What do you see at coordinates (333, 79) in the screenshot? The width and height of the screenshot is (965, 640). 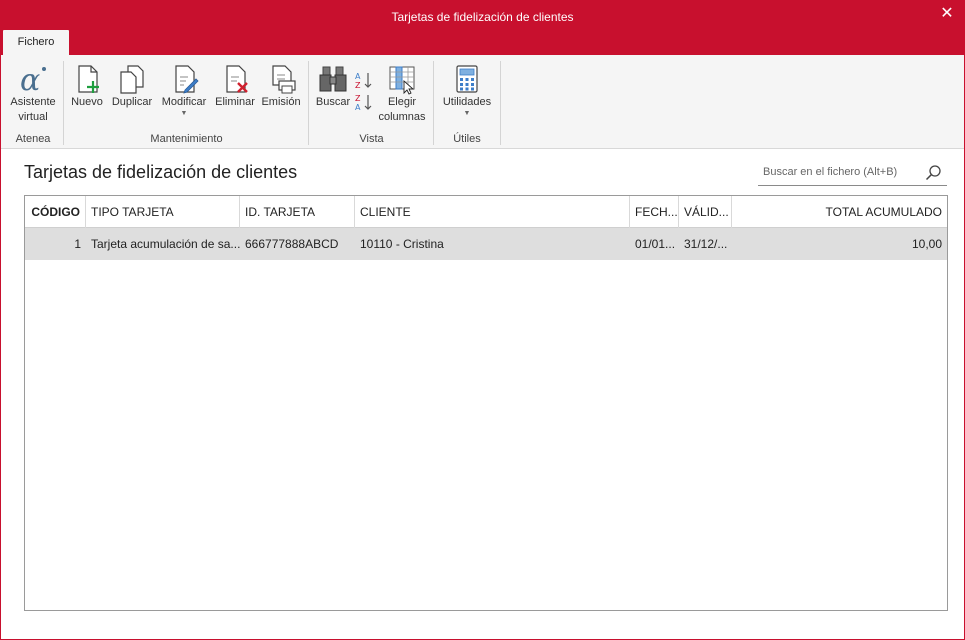 I see `binoculars-icon` at bounding box center [333, 79].